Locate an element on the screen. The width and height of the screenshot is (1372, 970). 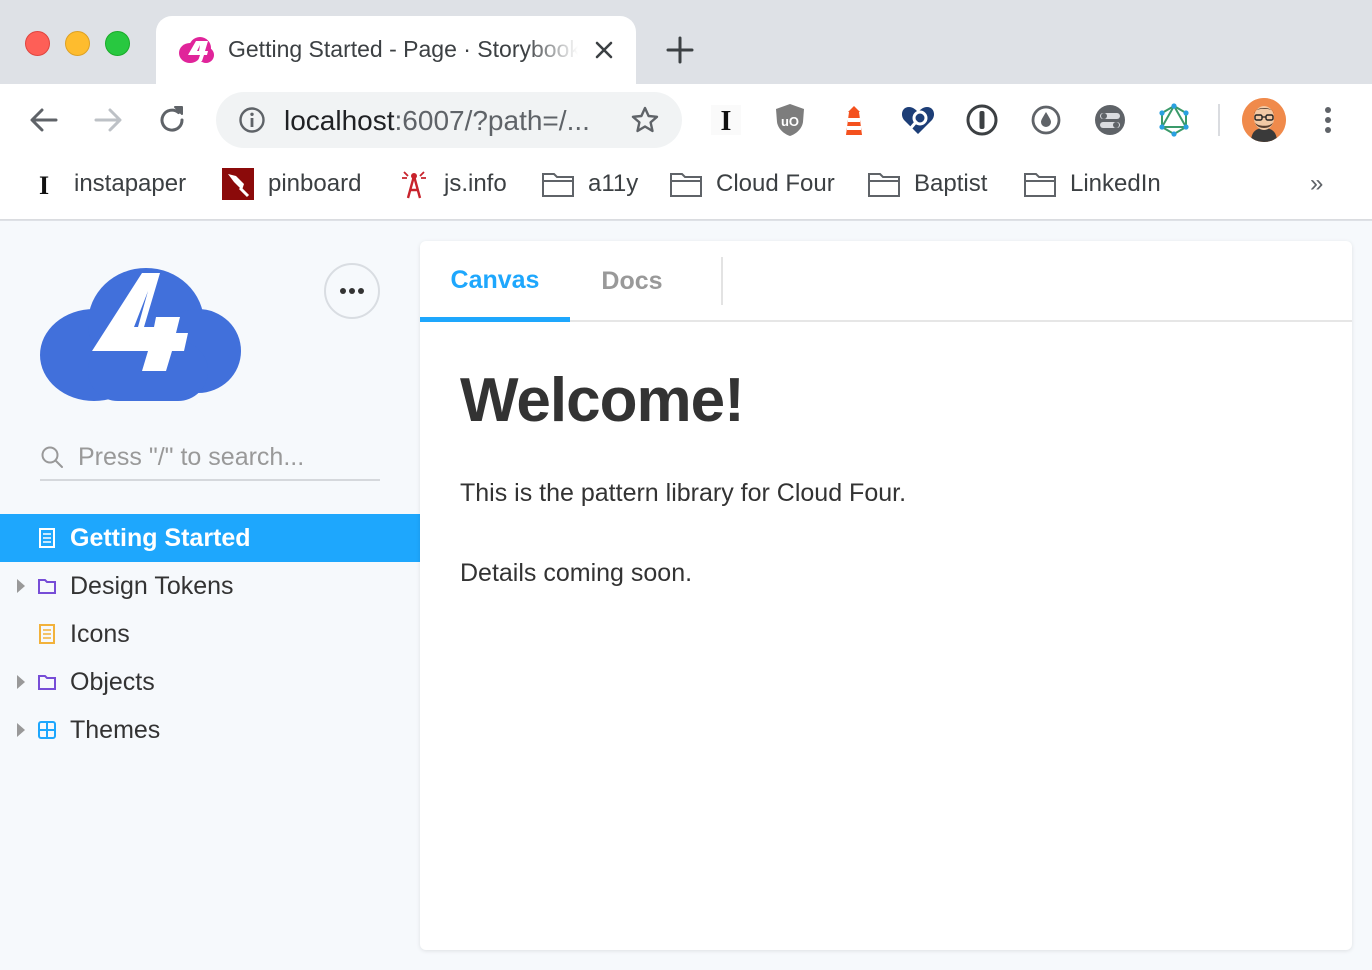
browser-menu-icon is located at coordinates (1328, 120).